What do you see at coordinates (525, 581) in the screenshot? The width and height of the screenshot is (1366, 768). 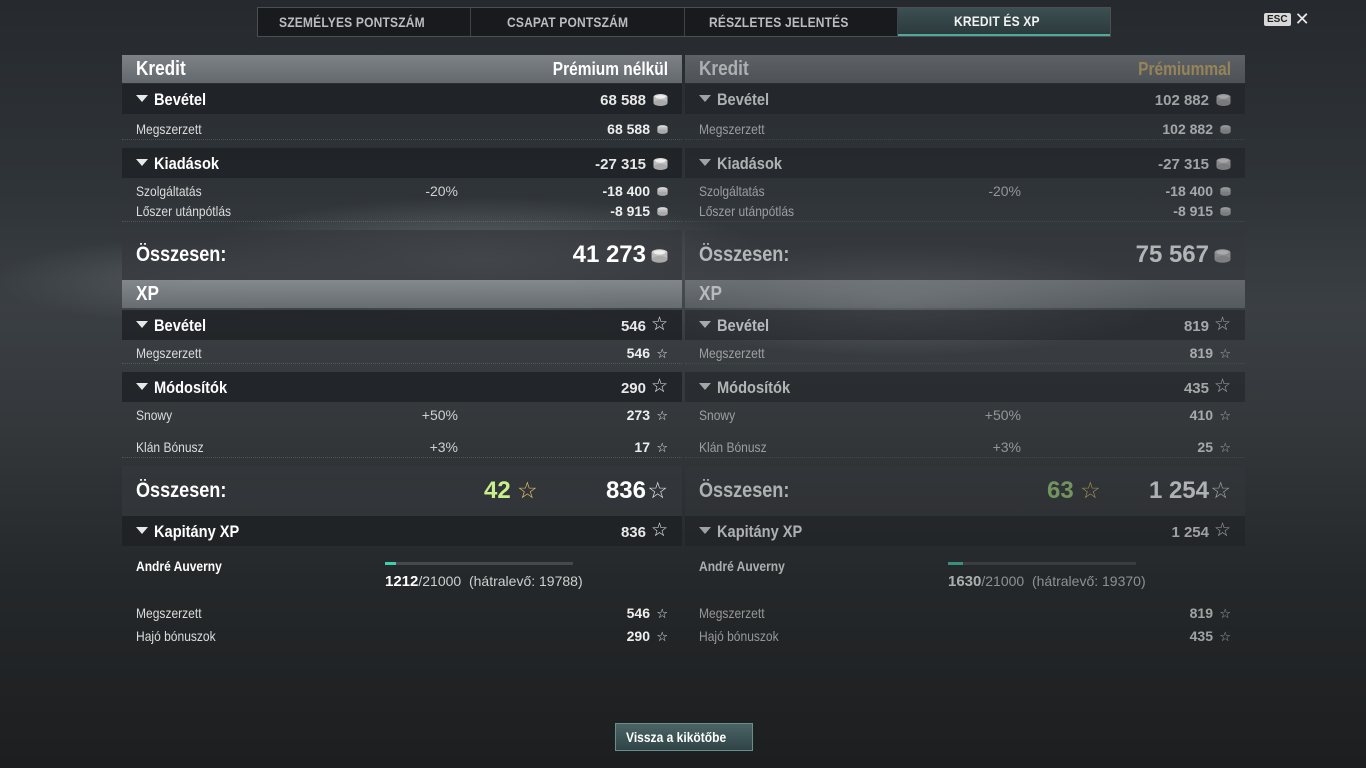 I see `remaining-xp: (hátralevő: 19788)` at bounding box center [525, 581].